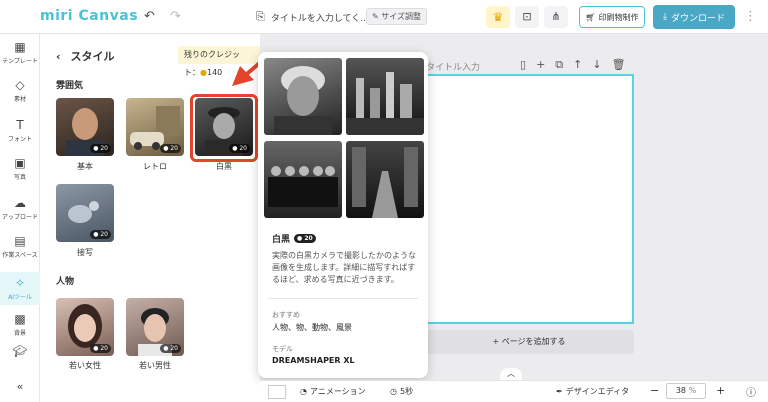  Describe the element at coordinates (20, 319) in the screenshot. I see `pattern-icon: ▩` at that location.